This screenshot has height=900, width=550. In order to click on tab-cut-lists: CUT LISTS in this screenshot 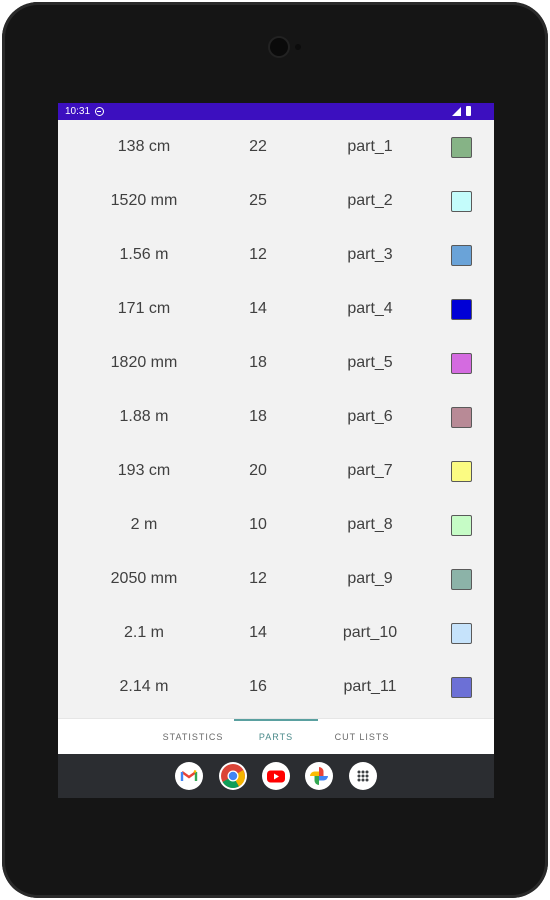, I will do `click(362, 737)`.